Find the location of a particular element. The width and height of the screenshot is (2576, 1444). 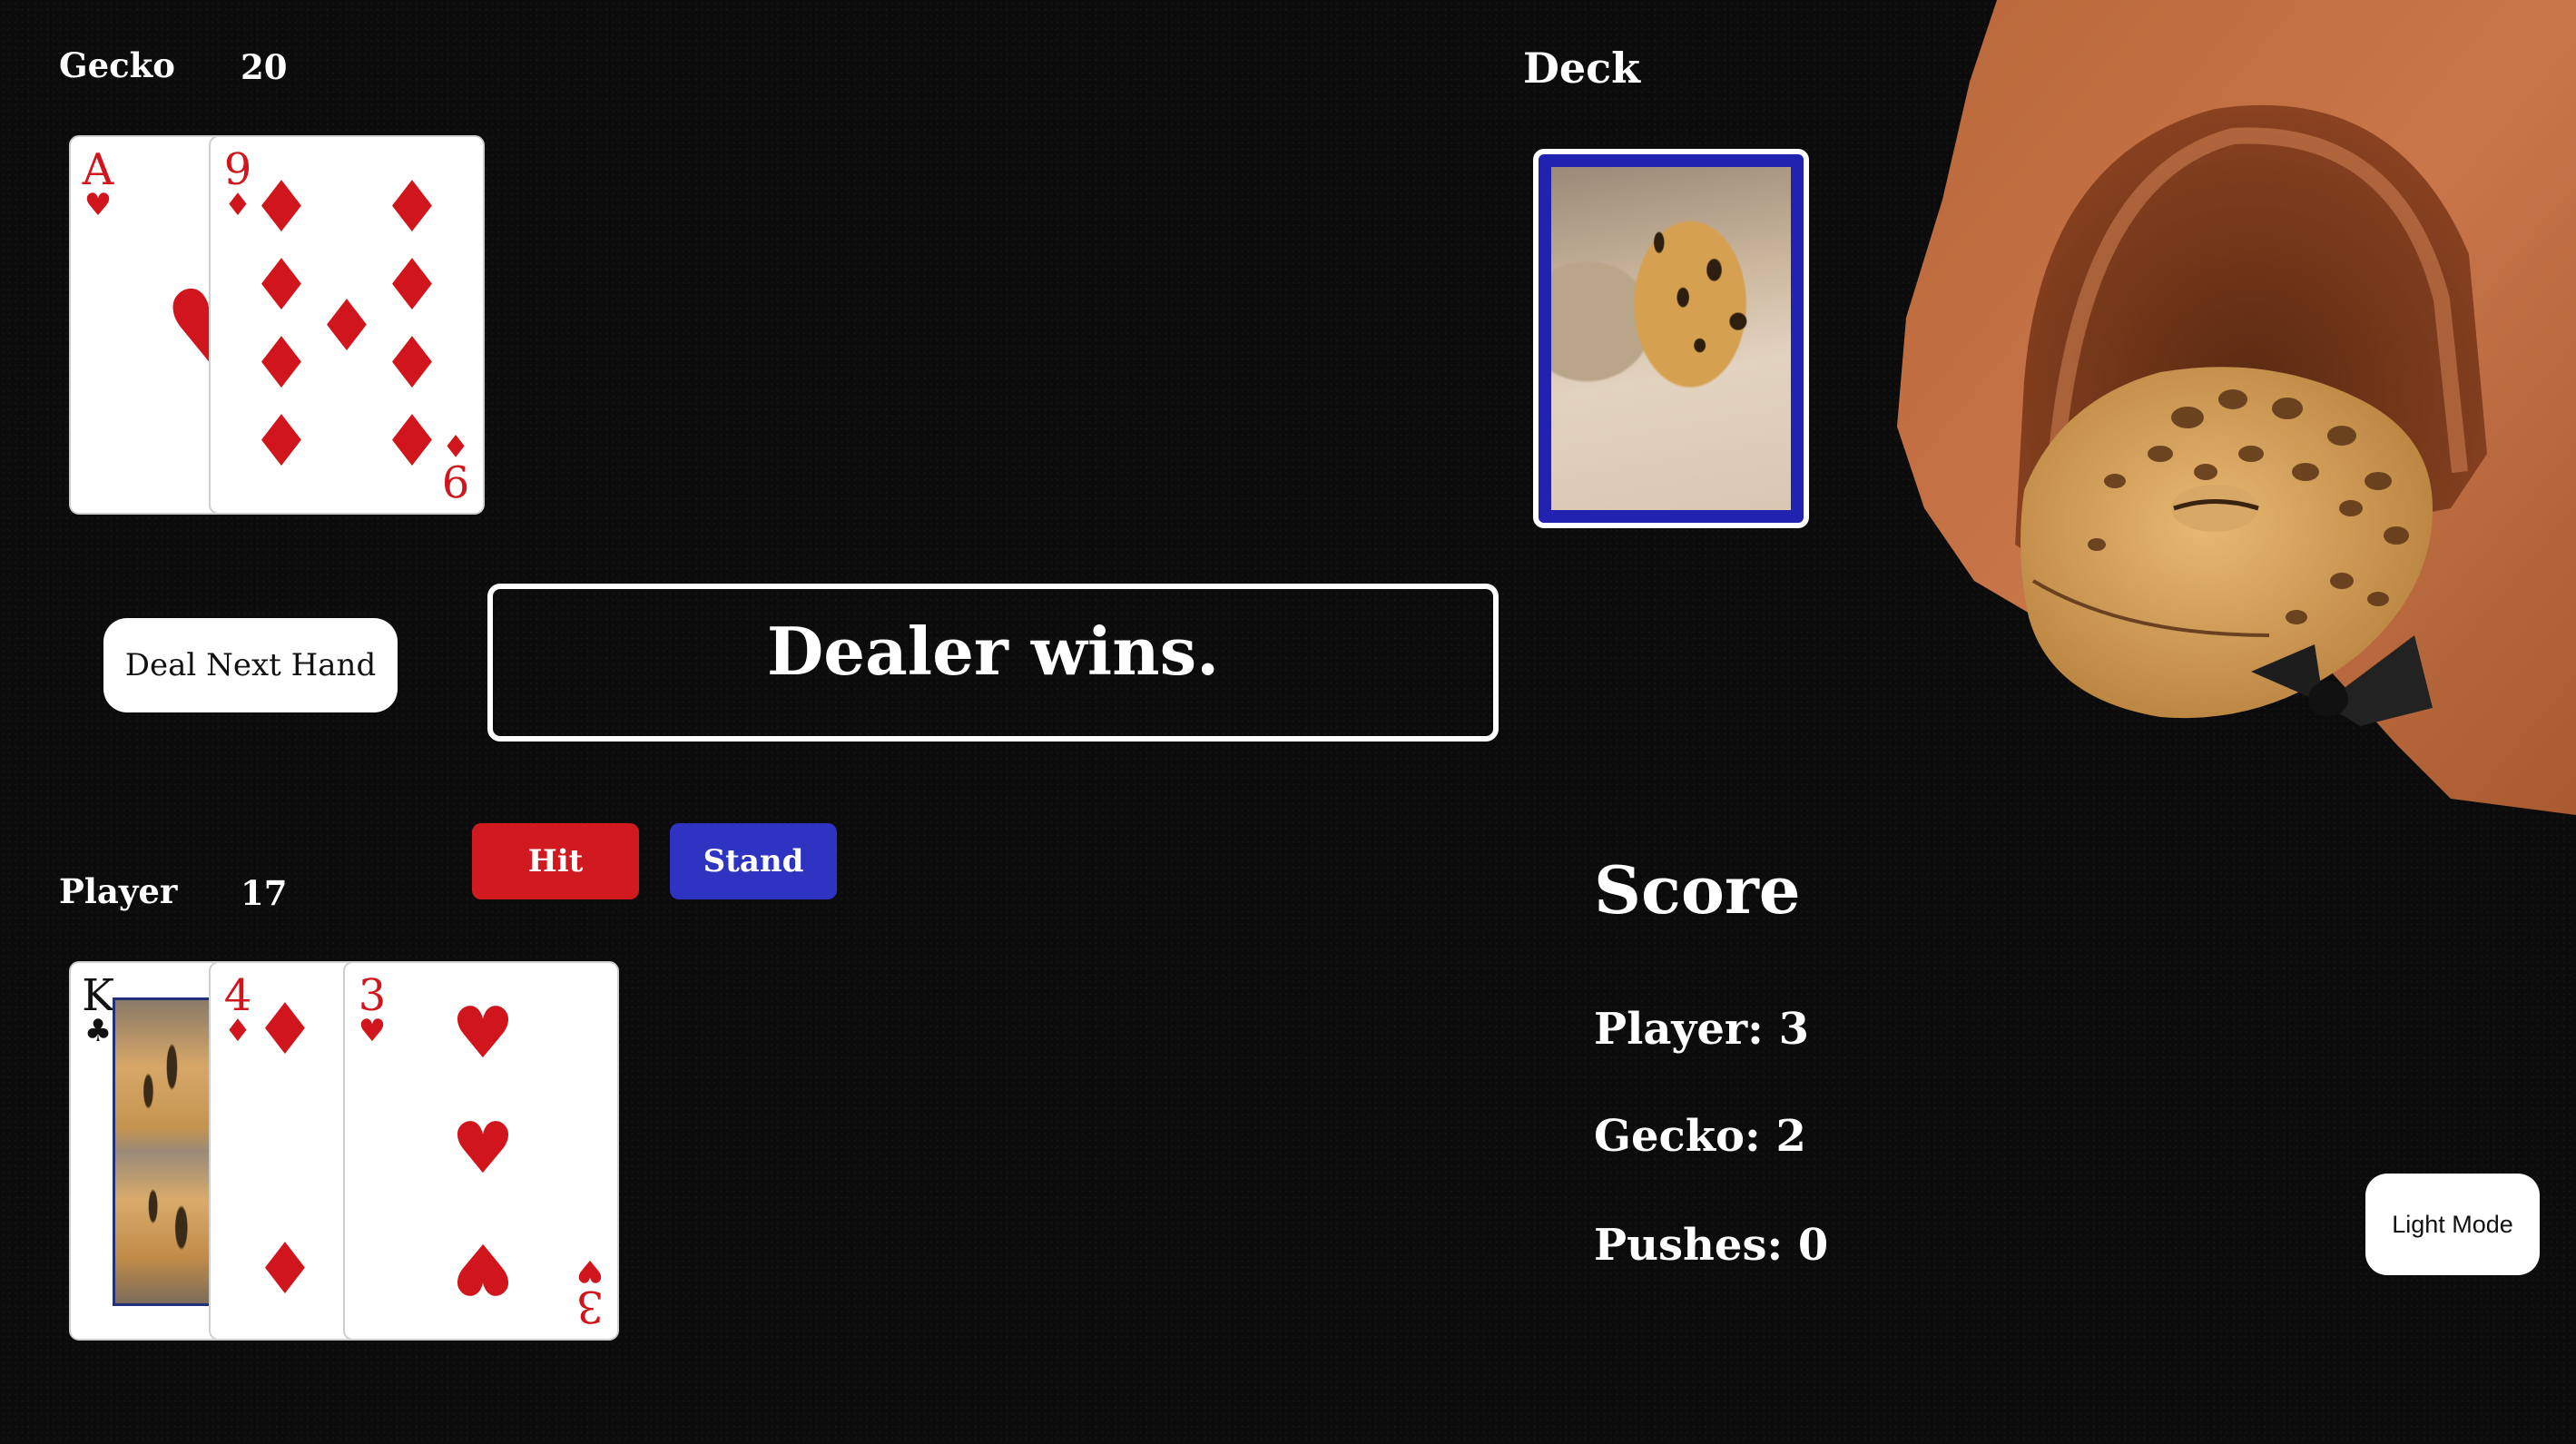

score-gecko: Gecko: 2 is located at coordinates (1700, 1136).